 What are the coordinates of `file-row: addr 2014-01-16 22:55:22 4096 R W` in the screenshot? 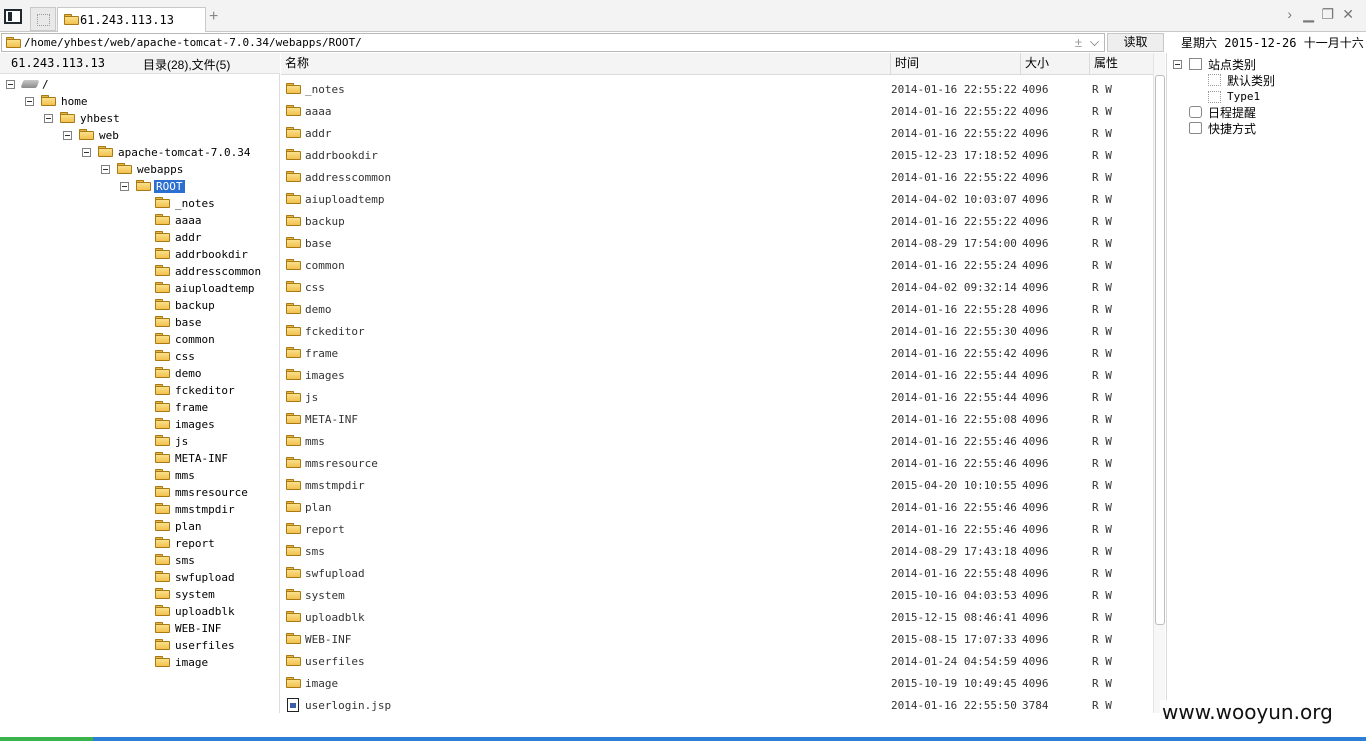 It's located at (717, 133).